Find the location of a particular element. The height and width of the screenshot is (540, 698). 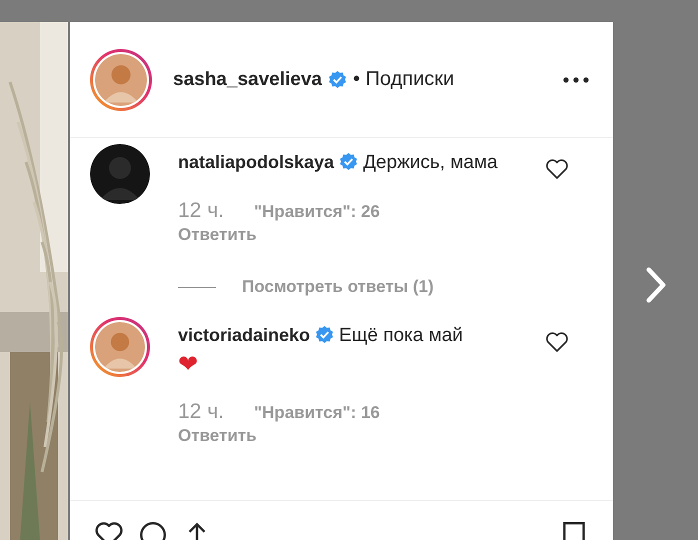

username: victoriadaineko is located at coordinates (244, 335).